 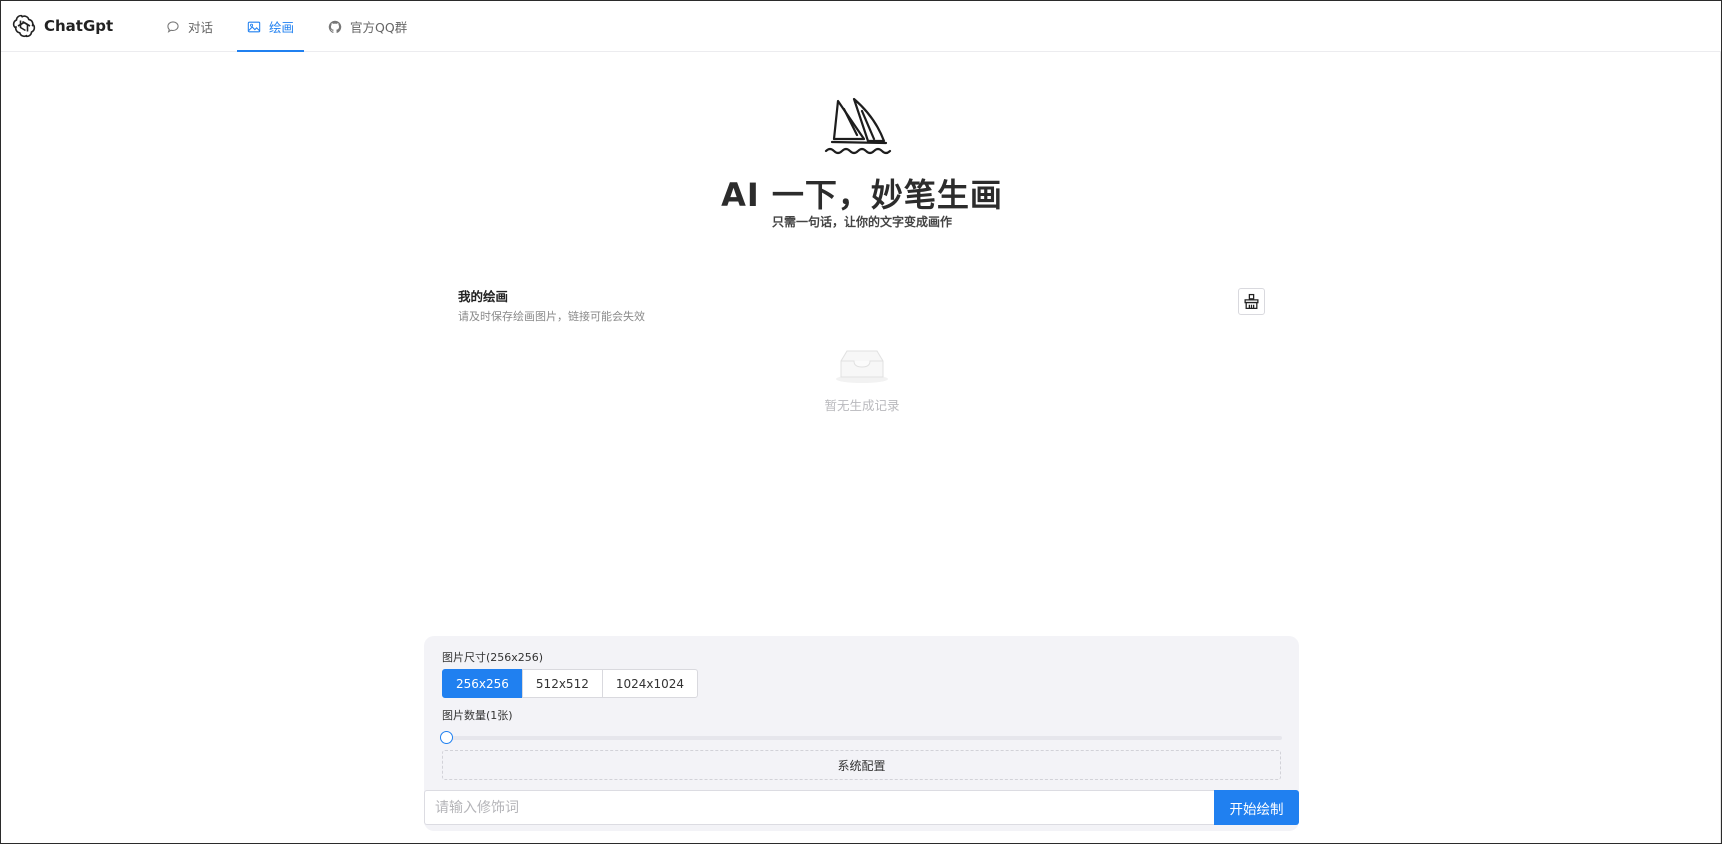 I want to click on main-nav: 对话 绘画 官方QQ群, so click(x=293, y=26).